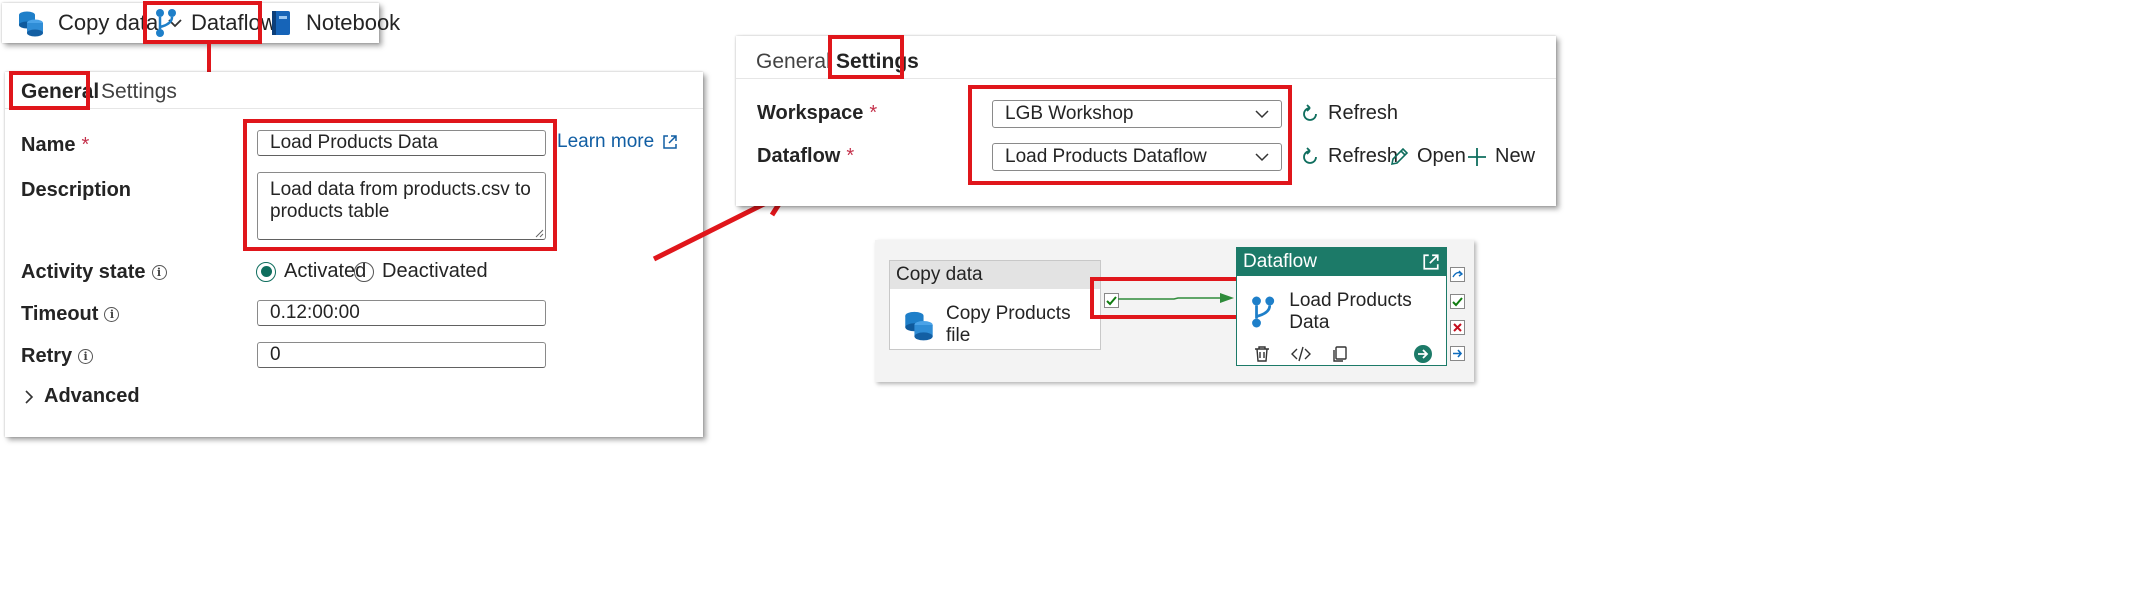 The width and height of the screenshot is (2142, 614). I want to click on copy-node-header: Copy data, so click(995, 275).